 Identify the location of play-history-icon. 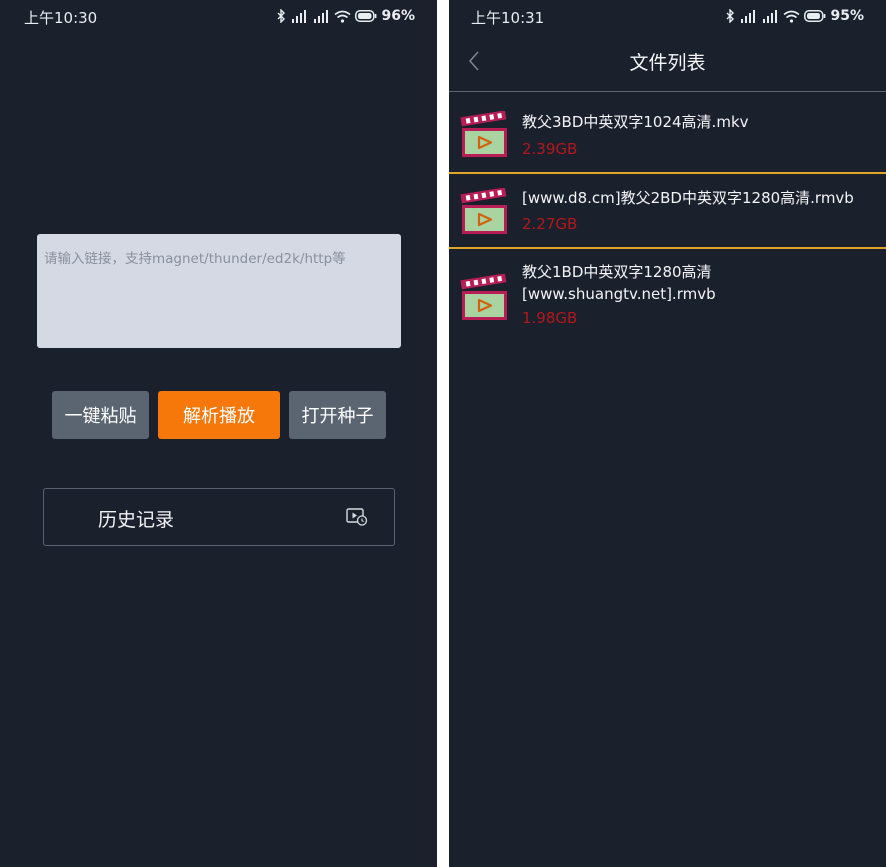
(357, 517).